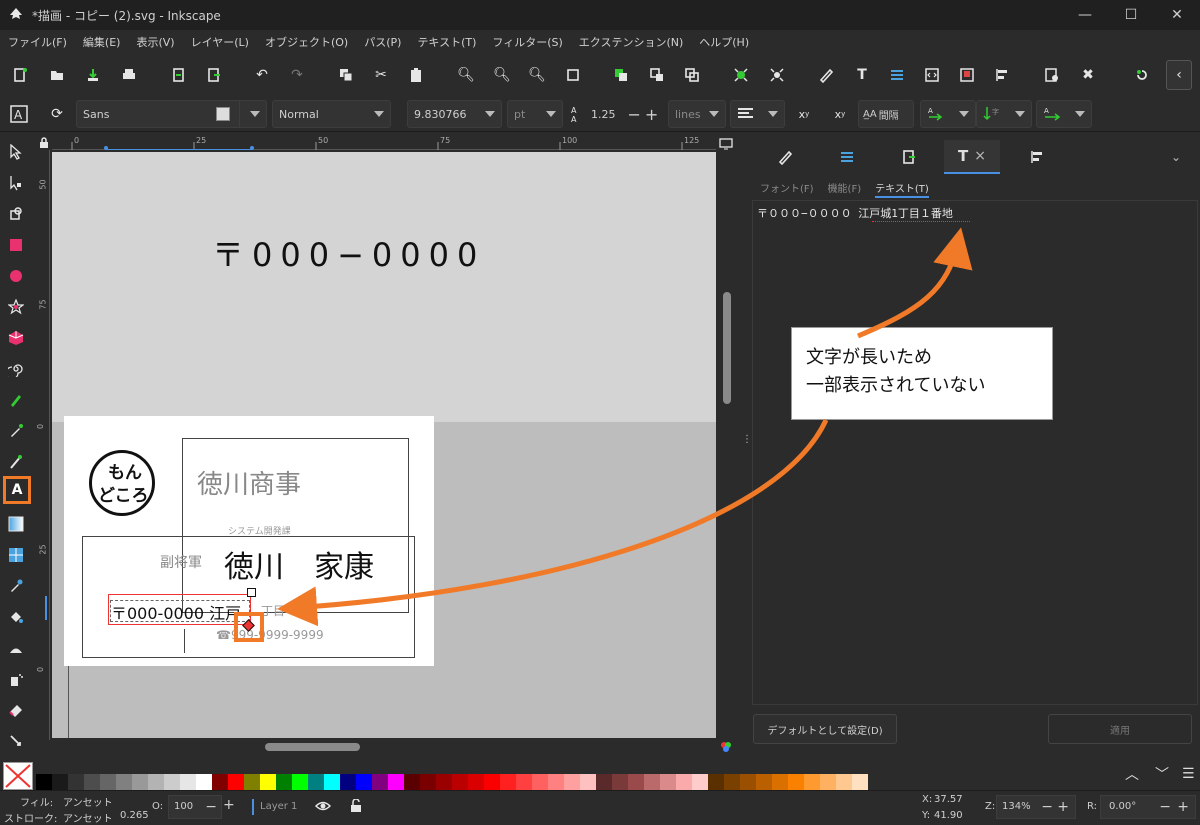 This screenshot has width=1200, height=825. Describe the element at coordinates (845, 189) in the screenshot. I see `features-subtab: 機能(F)` at that location.